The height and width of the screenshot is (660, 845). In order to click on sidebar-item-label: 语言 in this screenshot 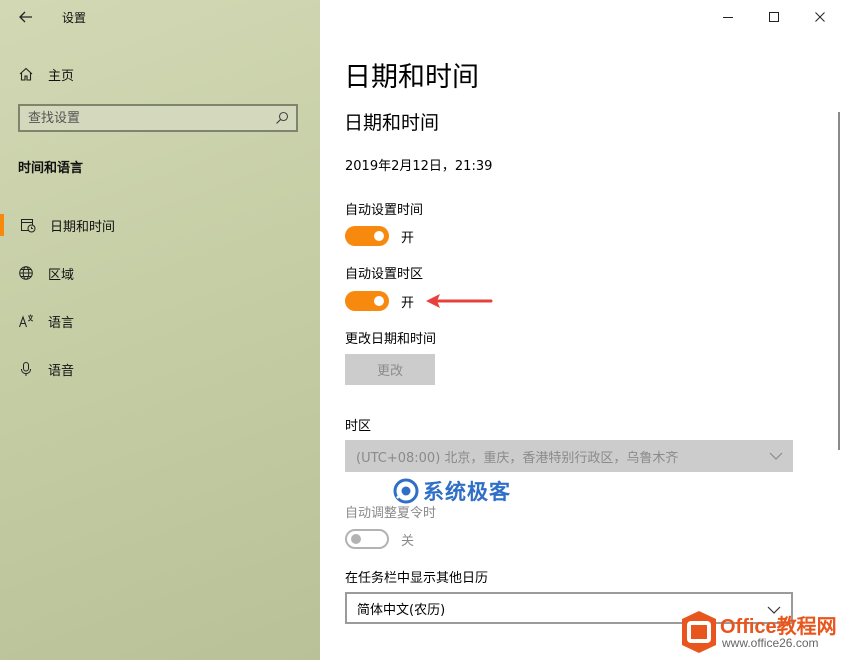, I will do `click(61, 323)`.